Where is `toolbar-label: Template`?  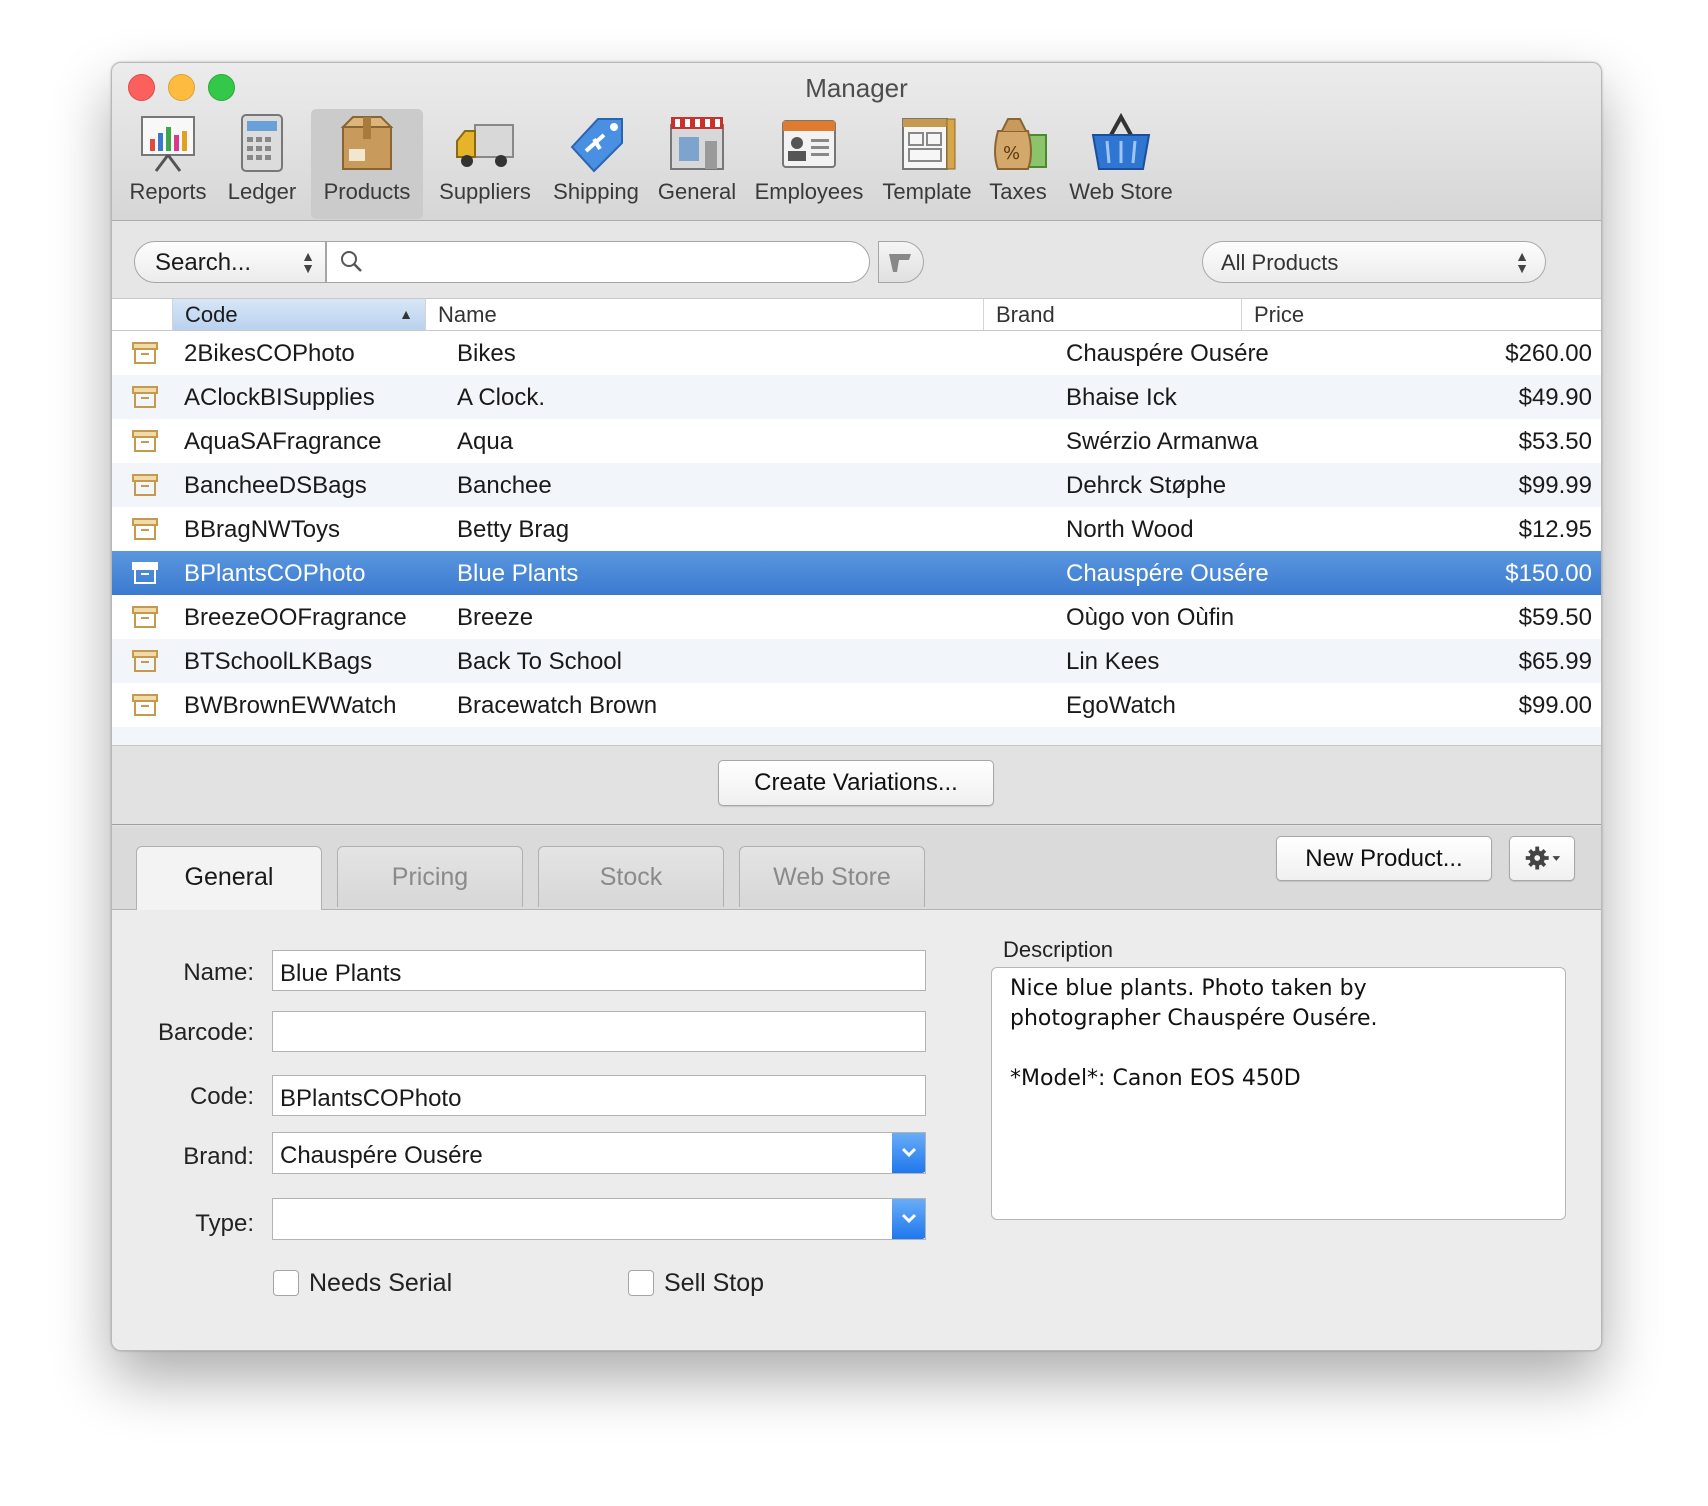
toolbar-label: Template is located at coordinates (927, 191).